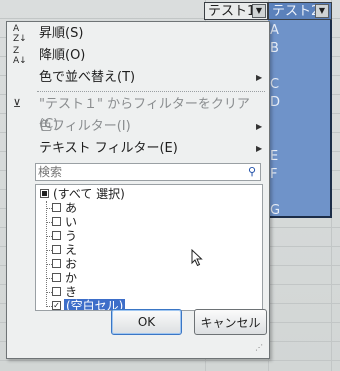  What do you see at coordinates (71, 250) in the screenshot?
I see `list-item-label: え` at bounding box center [71, 250].